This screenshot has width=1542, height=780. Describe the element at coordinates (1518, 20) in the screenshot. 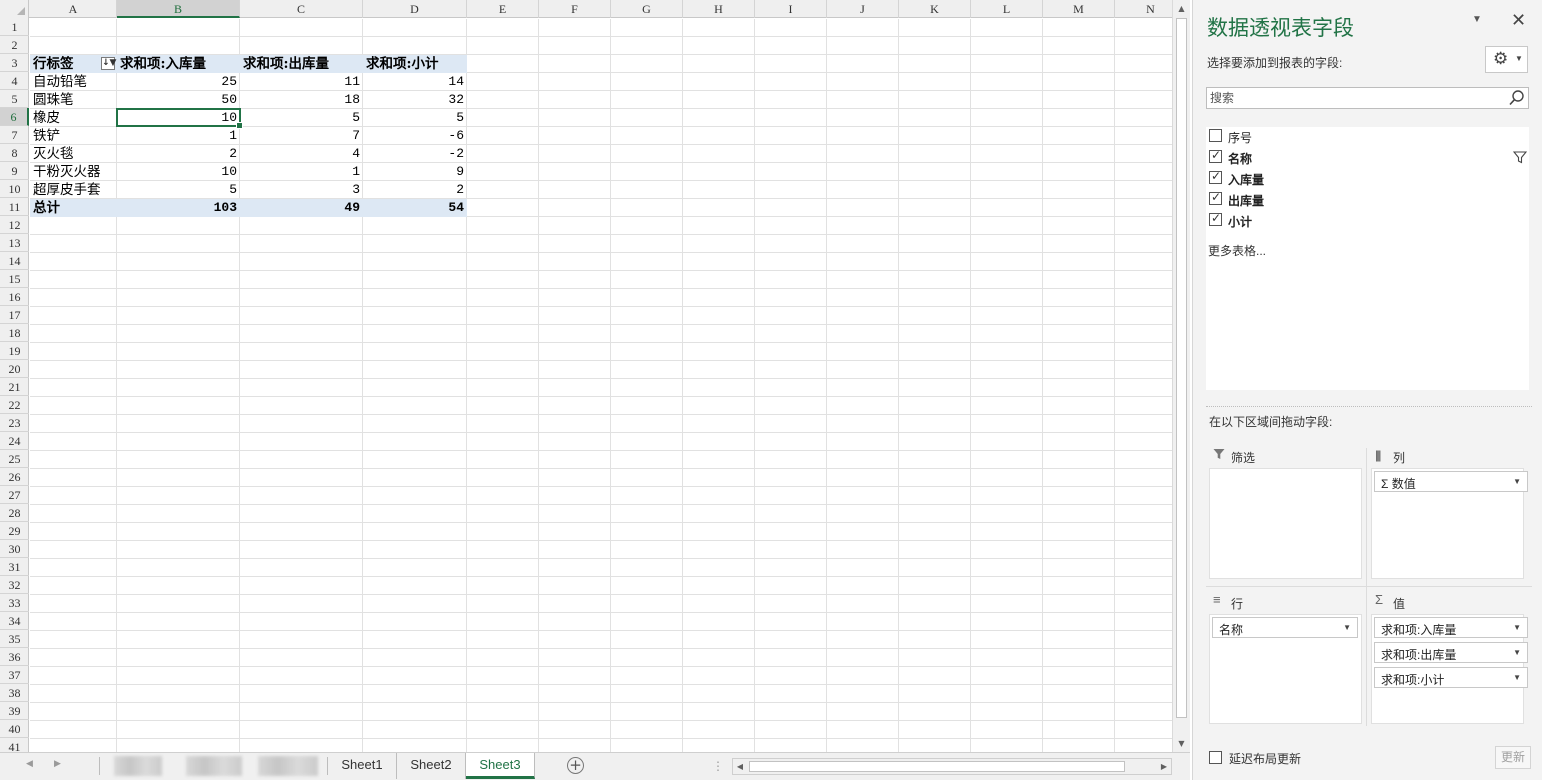

I see `close-icon: ✕` at that location.